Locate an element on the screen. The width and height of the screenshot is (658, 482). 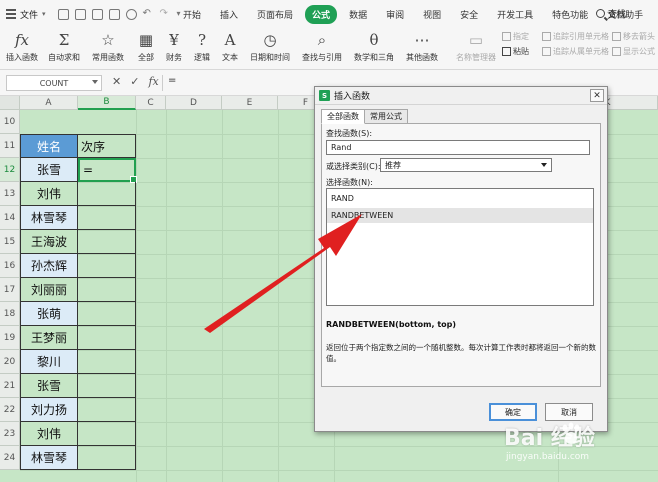
arrow-shape is located at coordinates (283, 273).